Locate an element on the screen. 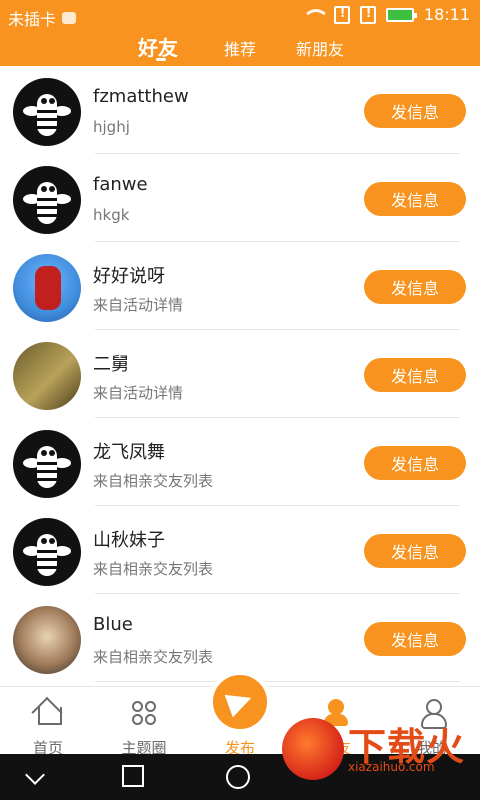 The height and width of the screenshot is (800, 480). friend-name: 龙飞凤舞 is located at coordinates (129, 452).